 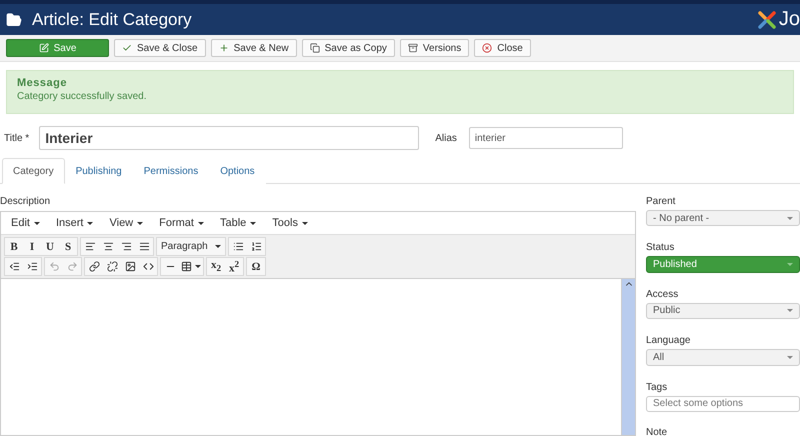 I want to click on editor-tool-button: S, so click(x=68, y=246).